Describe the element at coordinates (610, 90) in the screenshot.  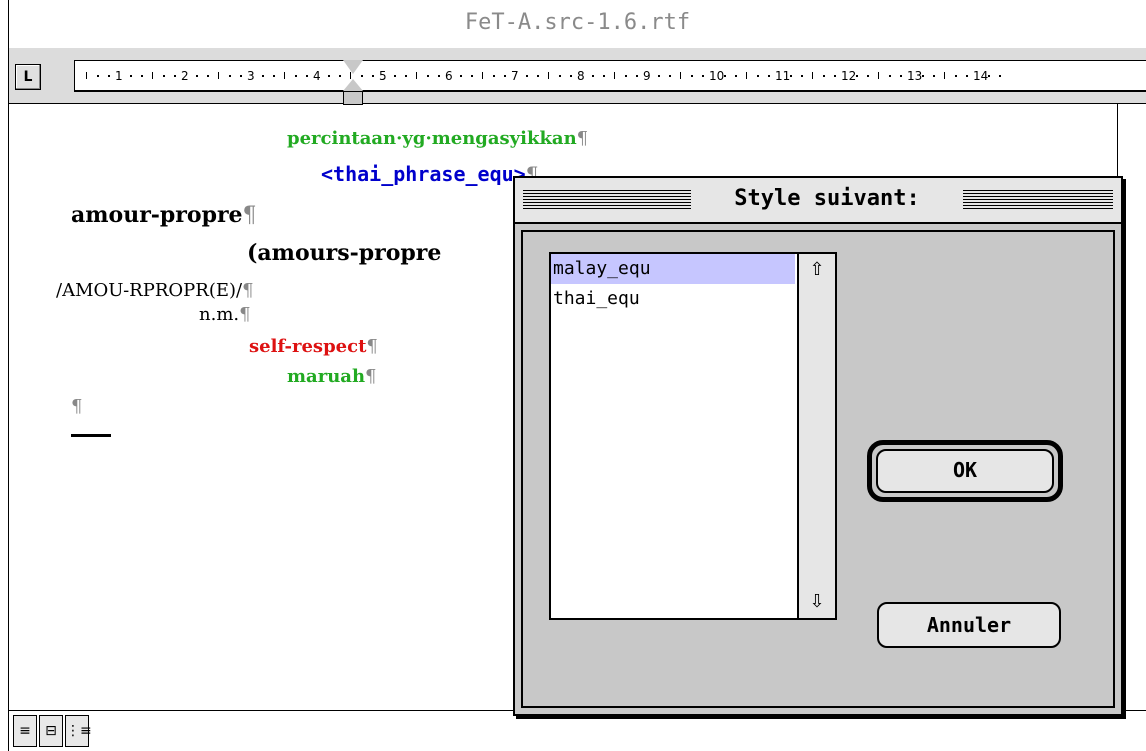
I see `ruler-baseline` at that location.